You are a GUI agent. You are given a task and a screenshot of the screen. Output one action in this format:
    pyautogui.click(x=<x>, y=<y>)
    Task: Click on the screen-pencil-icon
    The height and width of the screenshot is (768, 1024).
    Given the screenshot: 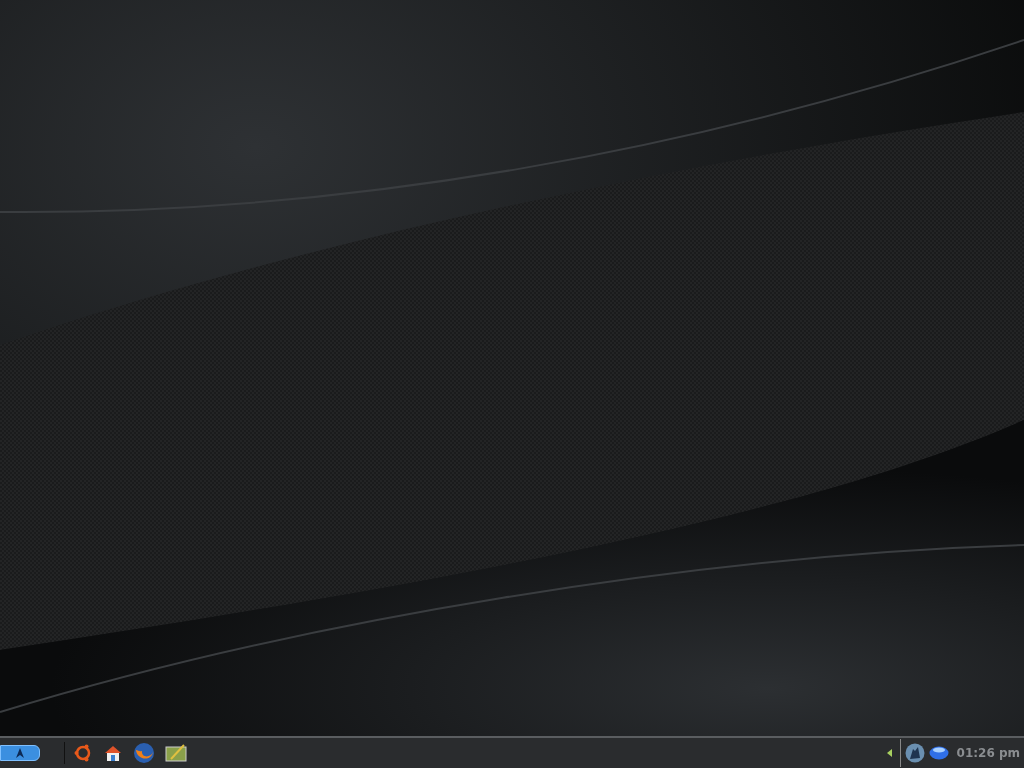 What is the action you would take?
    pyautogui.click(x=176, y=753)
    